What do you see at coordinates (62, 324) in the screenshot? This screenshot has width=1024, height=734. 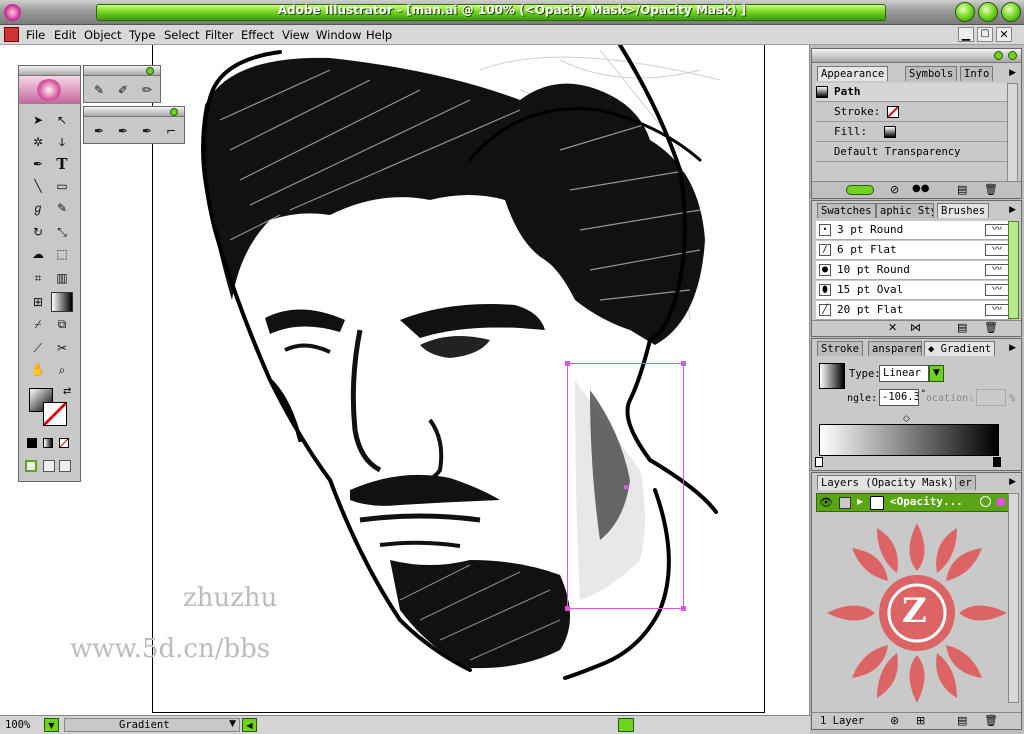 I see `blend-tool-icon: ⧉` at bounding box center [62, 324].